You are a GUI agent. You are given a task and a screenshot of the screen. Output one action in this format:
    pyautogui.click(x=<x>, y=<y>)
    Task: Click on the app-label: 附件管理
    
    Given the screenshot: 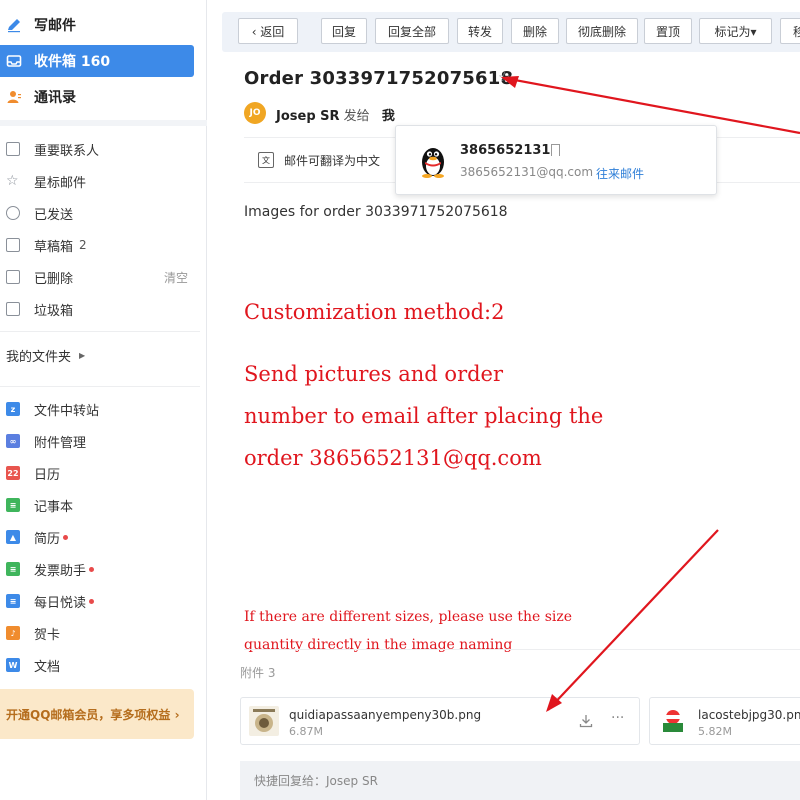 What is the action you would take?
    pyautogui.click(x=60, y=443)
    